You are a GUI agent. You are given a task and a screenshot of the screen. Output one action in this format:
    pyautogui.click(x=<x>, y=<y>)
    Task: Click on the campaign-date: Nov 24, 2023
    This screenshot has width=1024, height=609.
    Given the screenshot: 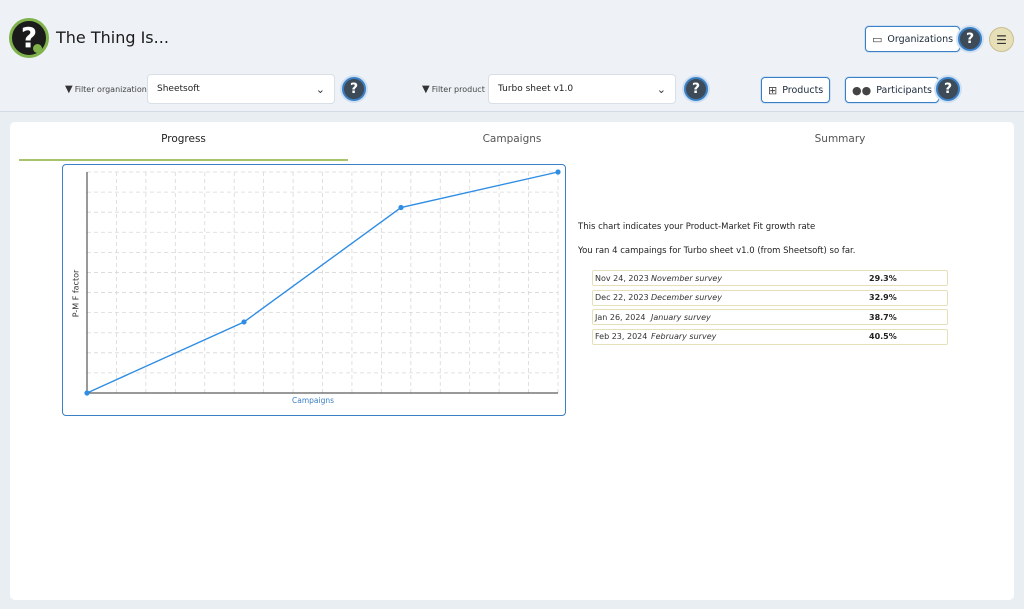 What is the action you would take?
    pyautogui.click(x=622, y=278)
    